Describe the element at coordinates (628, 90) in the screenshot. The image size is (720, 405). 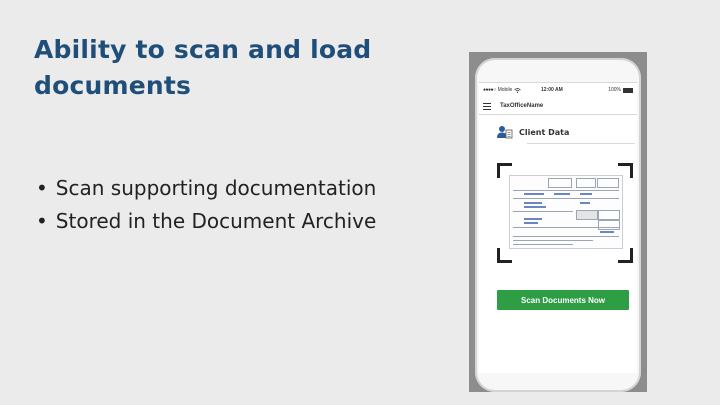
I see `battery-icon` at that location.